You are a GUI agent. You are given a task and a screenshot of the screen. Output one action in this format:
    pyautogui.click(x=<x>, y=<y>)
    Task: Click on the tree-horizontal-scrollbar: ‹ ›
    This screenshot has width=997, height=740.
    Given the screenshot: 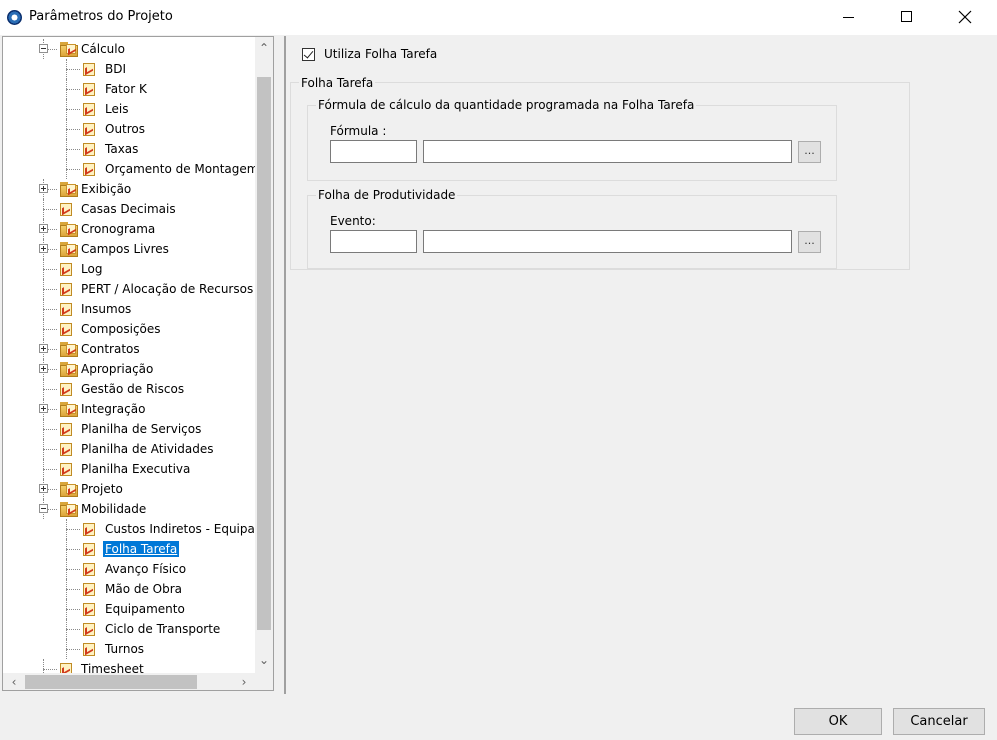 What is the action you would take?
    pyautogui.click(x=129, y=681)
    